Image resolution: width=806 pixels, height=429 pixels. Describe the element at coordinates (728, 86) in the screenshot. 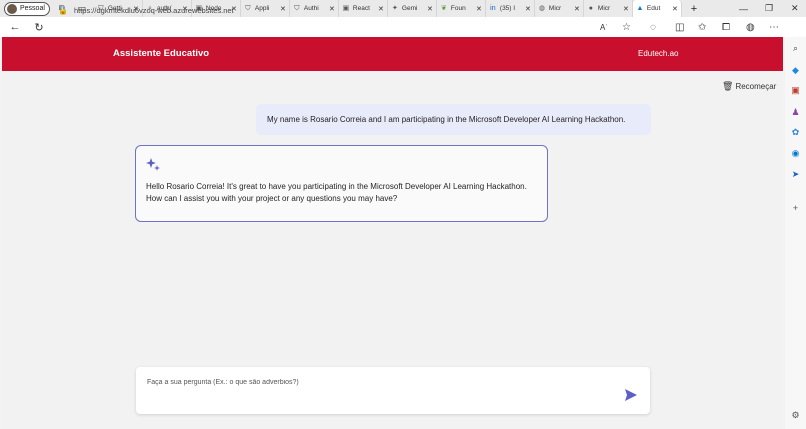

I see `trash-icon: 🗑` at that location.